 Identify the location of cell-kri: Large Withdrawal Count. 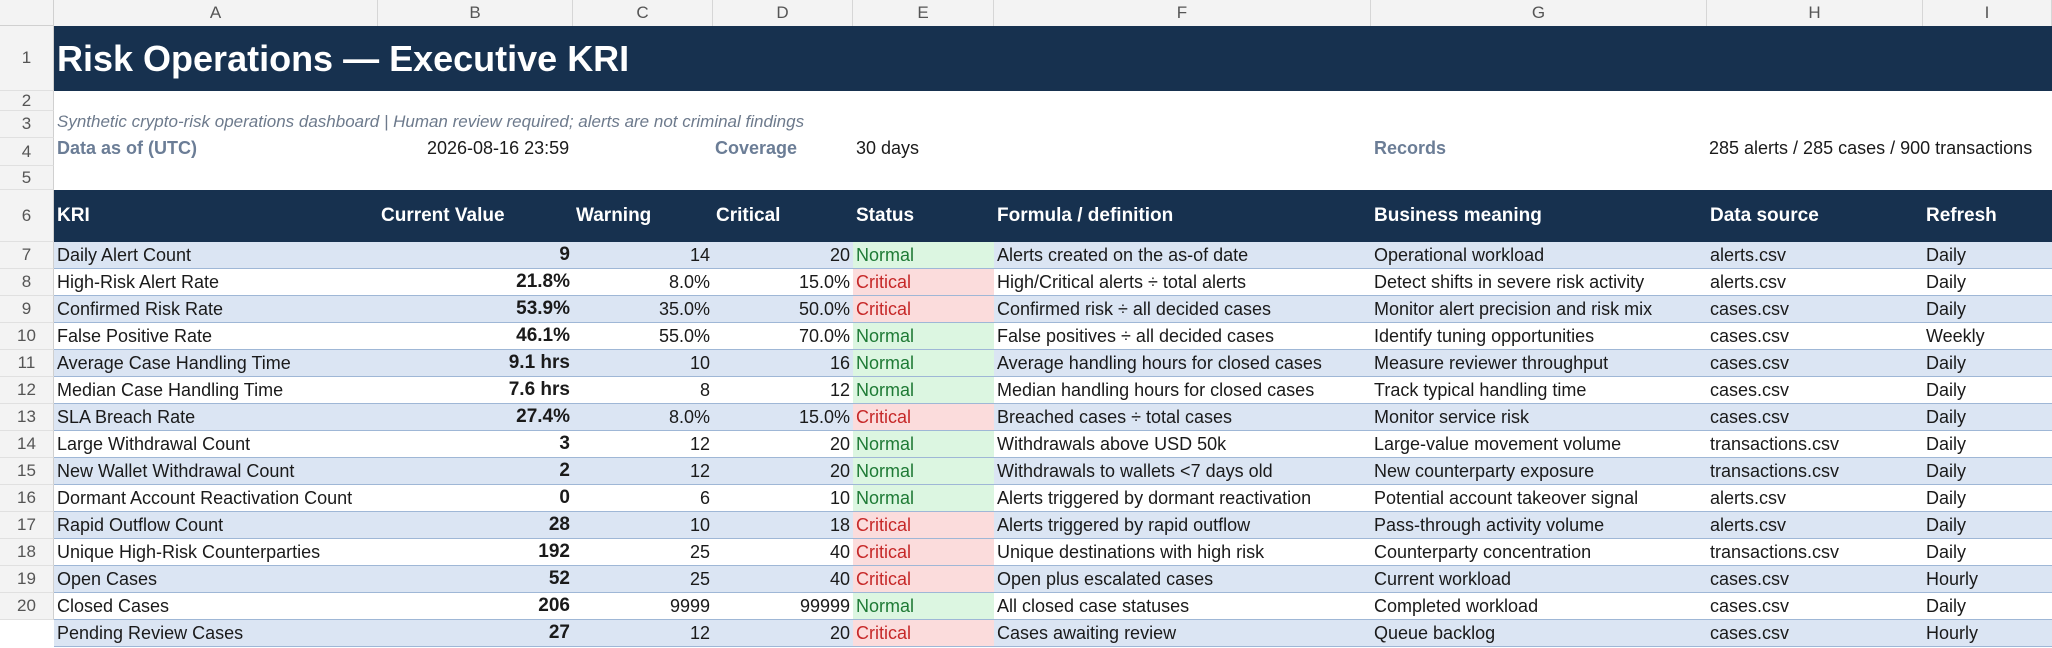
(216, 444).